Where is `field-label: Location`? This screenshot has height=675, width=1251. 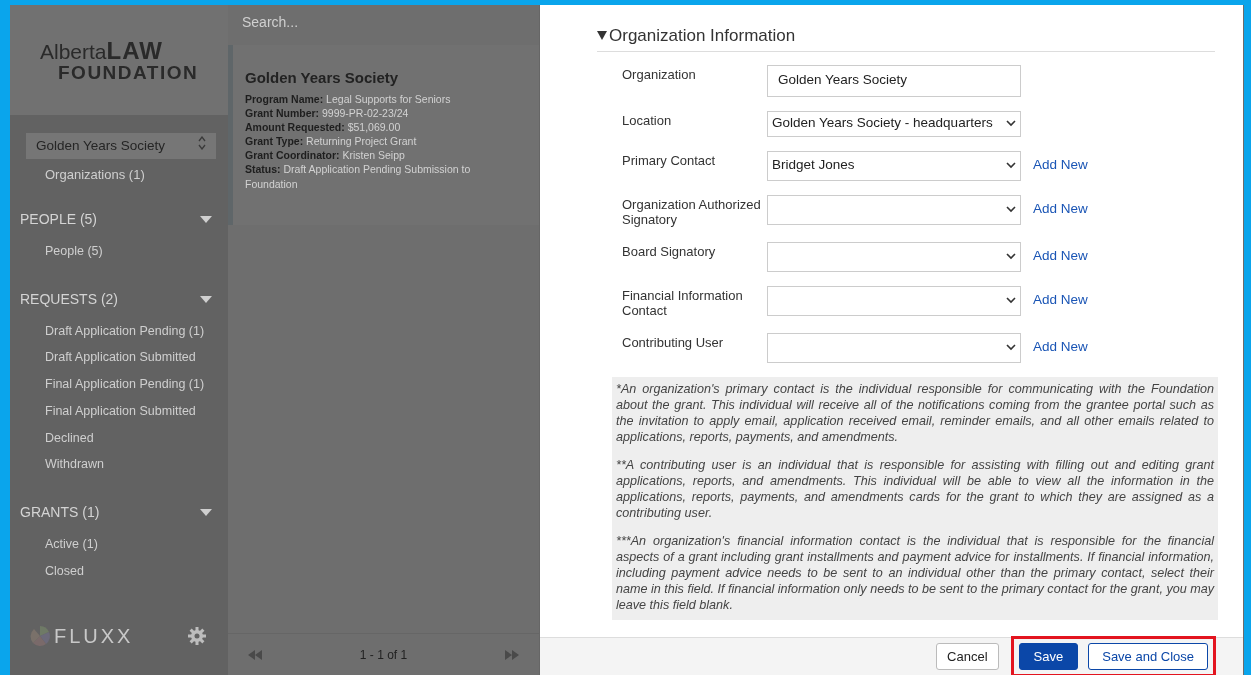 field-label: Location is located at coordinates (647, 120).